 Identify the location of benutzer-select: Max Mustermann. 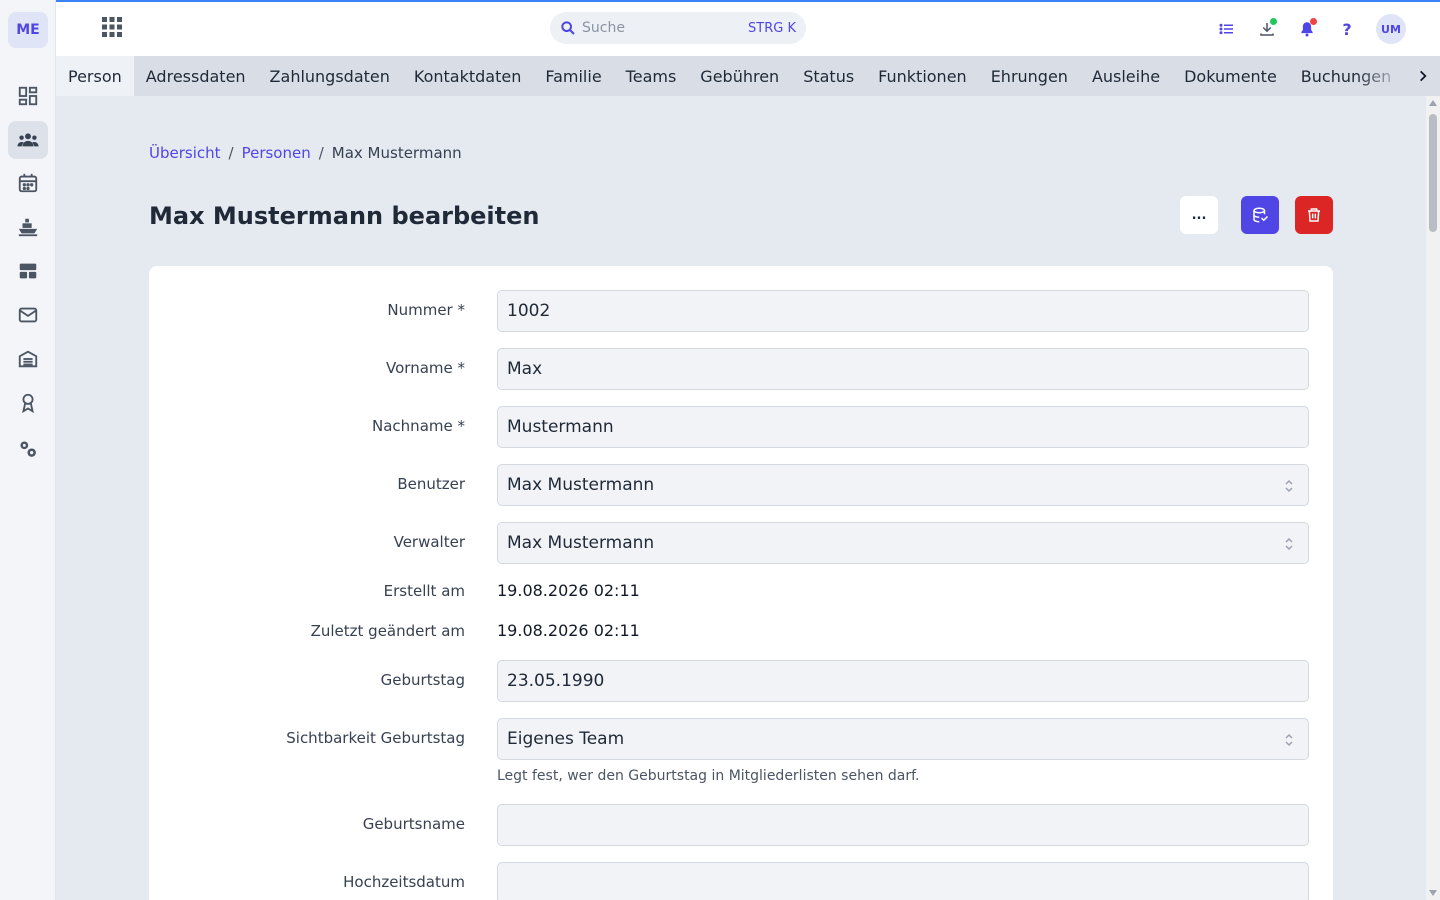
(903, 485).